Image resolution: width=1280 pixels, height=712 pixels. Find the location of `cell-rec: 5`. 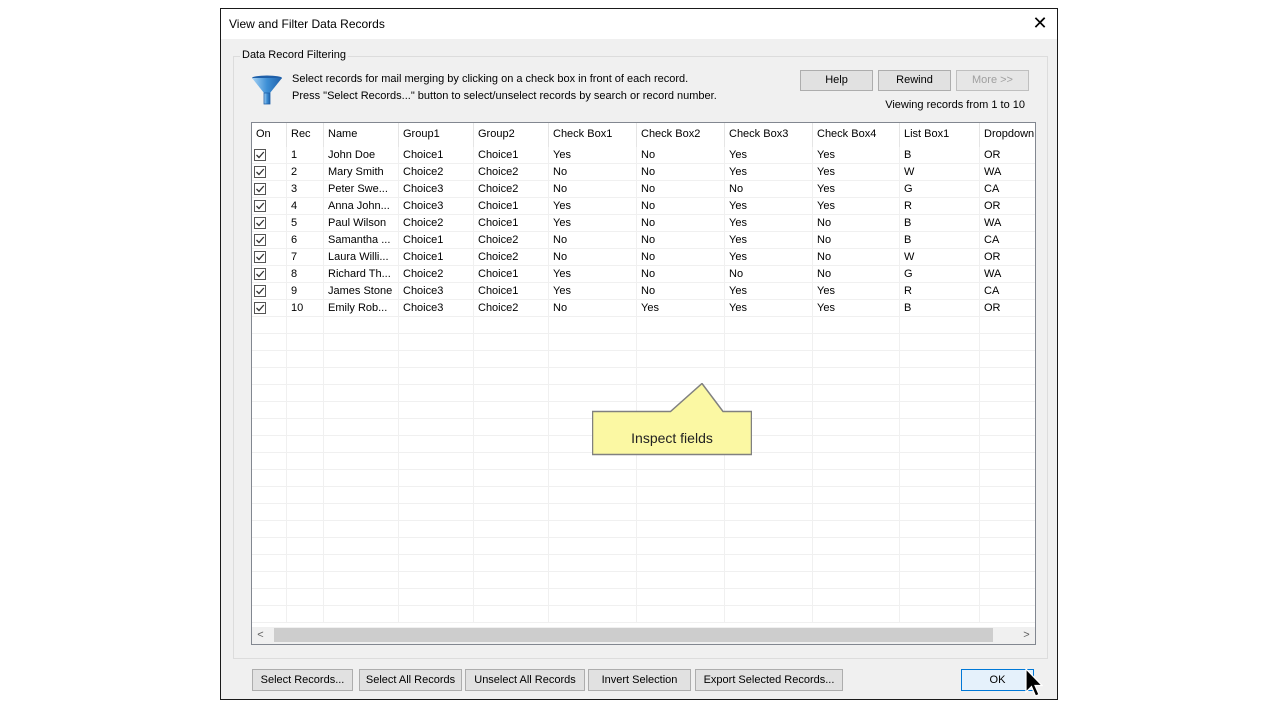

cell-rec: 5 is located at coordinates (305, 223).